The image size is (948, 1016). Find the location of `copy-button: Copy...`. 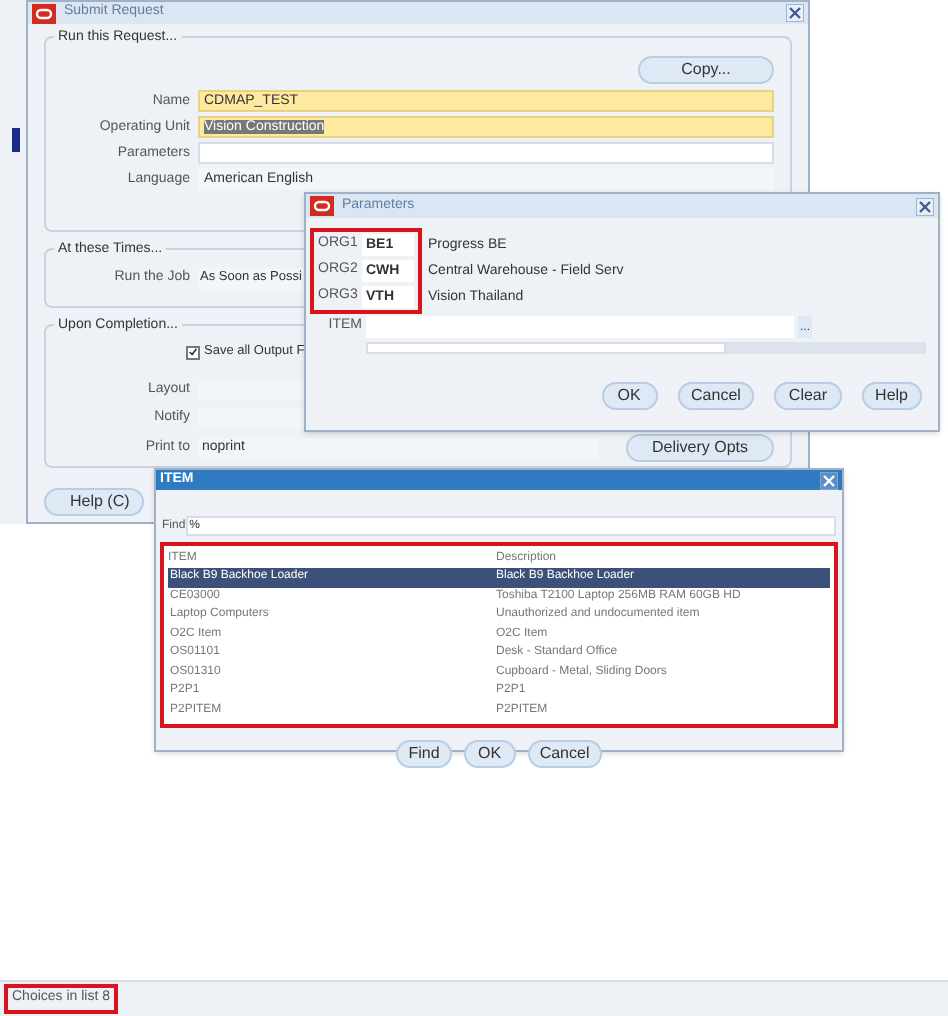

copy-button: Copy... is located at coordinates (706, 70).